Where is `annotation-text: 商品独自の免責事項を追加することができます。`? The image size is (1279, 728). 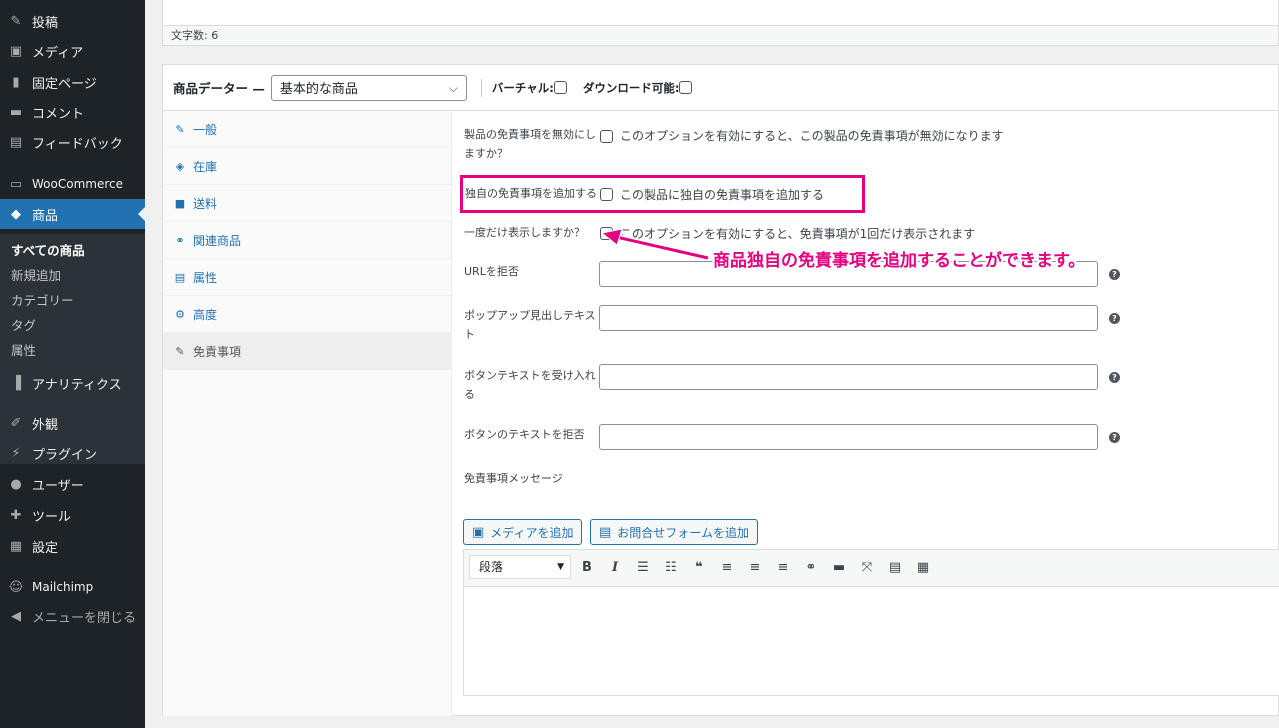 annotation-text: 商品独自の免責事項を追加することができます。 is located at coordinates (899, 261).